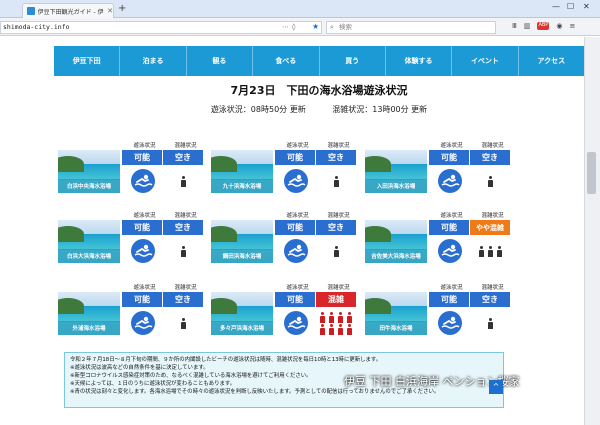  Describe the element at coordinates (284, 175) in the screenshot. I see `beach-card: 遊泳状況 混雑状況 九十浜海水浴場 可能 空き` at that location.